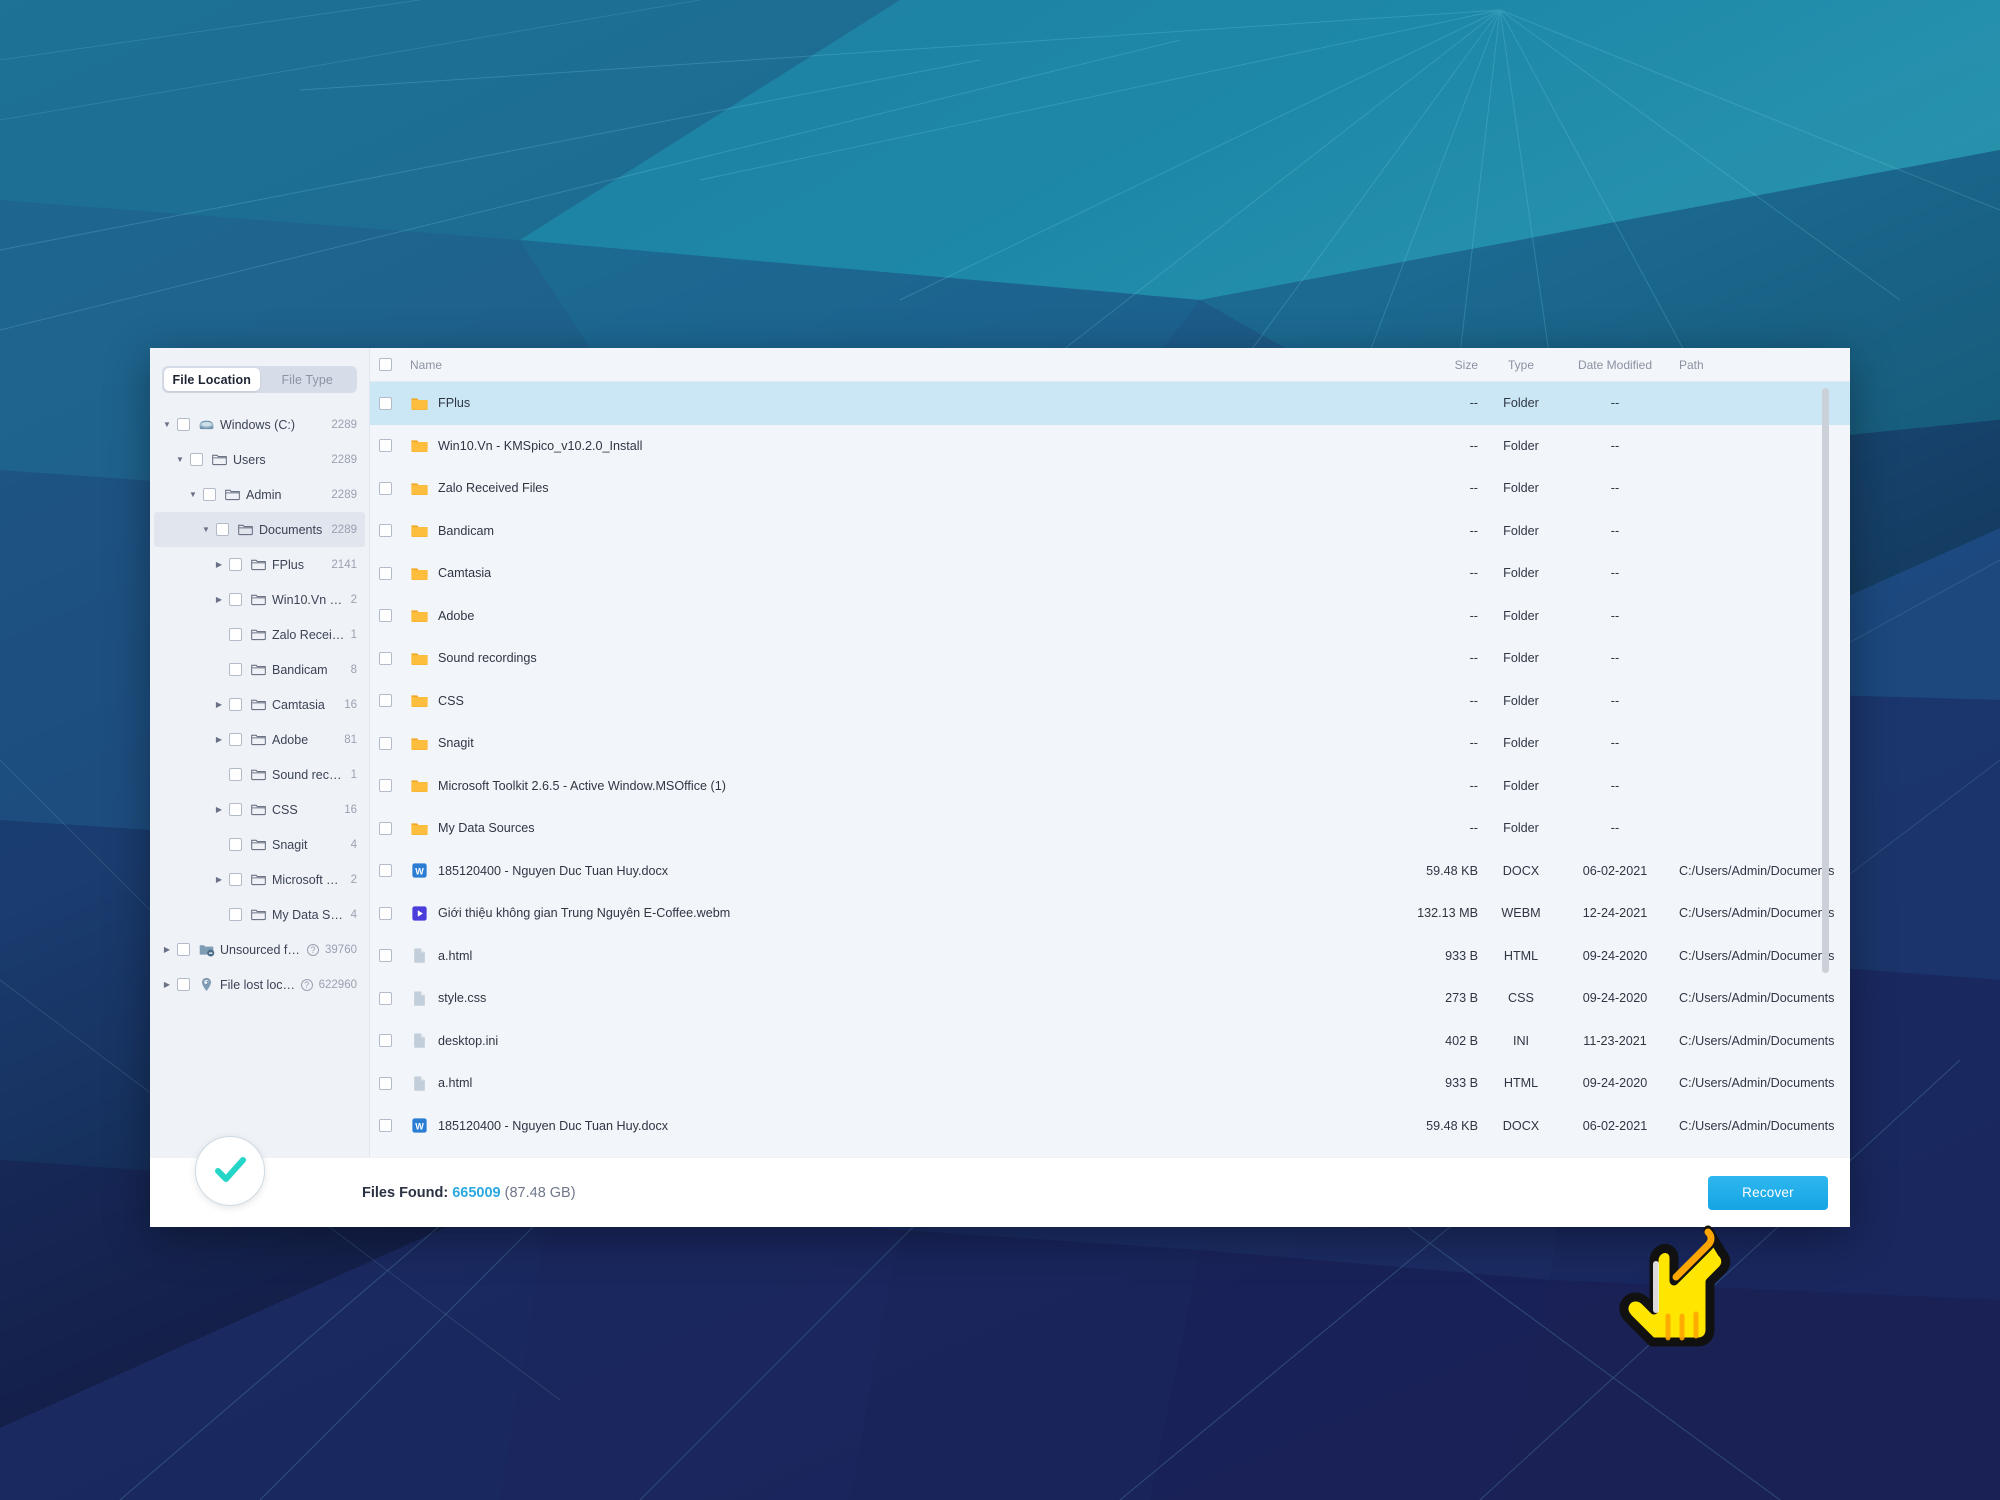  I want to click on tree-item-snagit: ▶Snagit4, so click(259, 844).